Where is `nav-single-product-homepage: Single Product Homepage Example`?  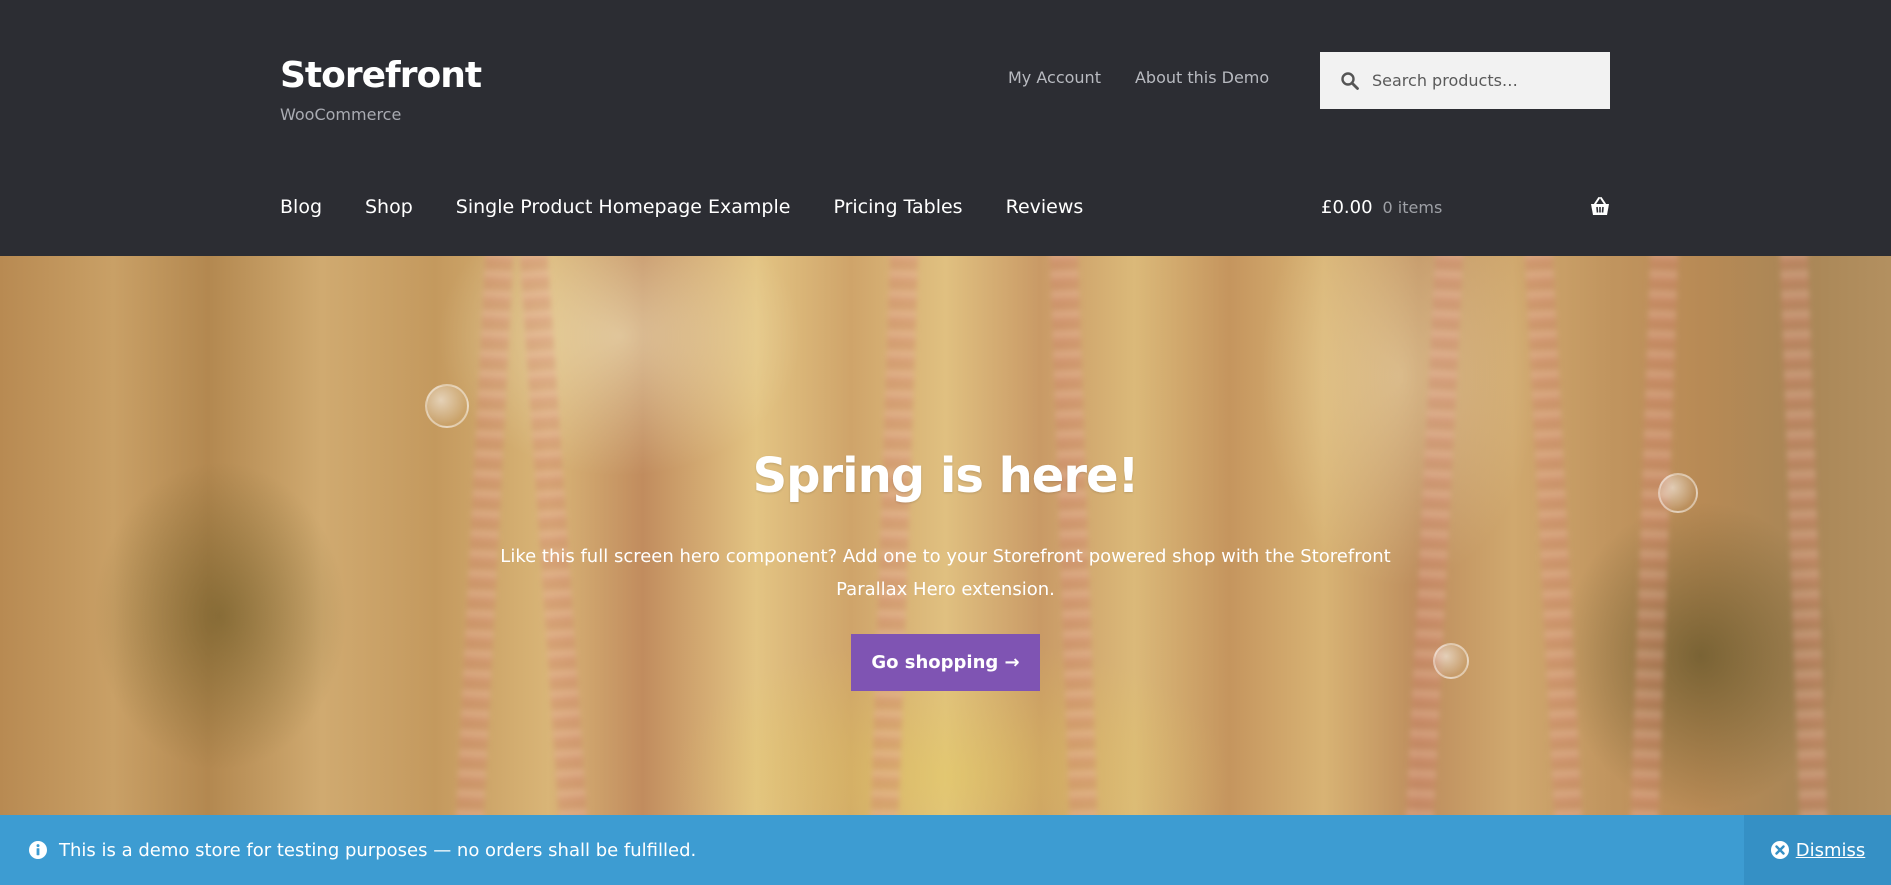 nav-single-product-homepage: Single Product Homepage Example is located at coordinates (623, 207).